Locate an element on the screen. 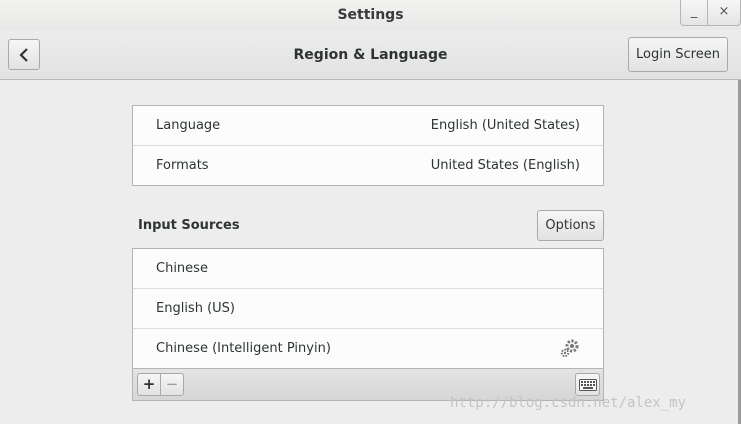 The image size is (741, 424). formats-label: Formats is located at coordinates (182, 165).